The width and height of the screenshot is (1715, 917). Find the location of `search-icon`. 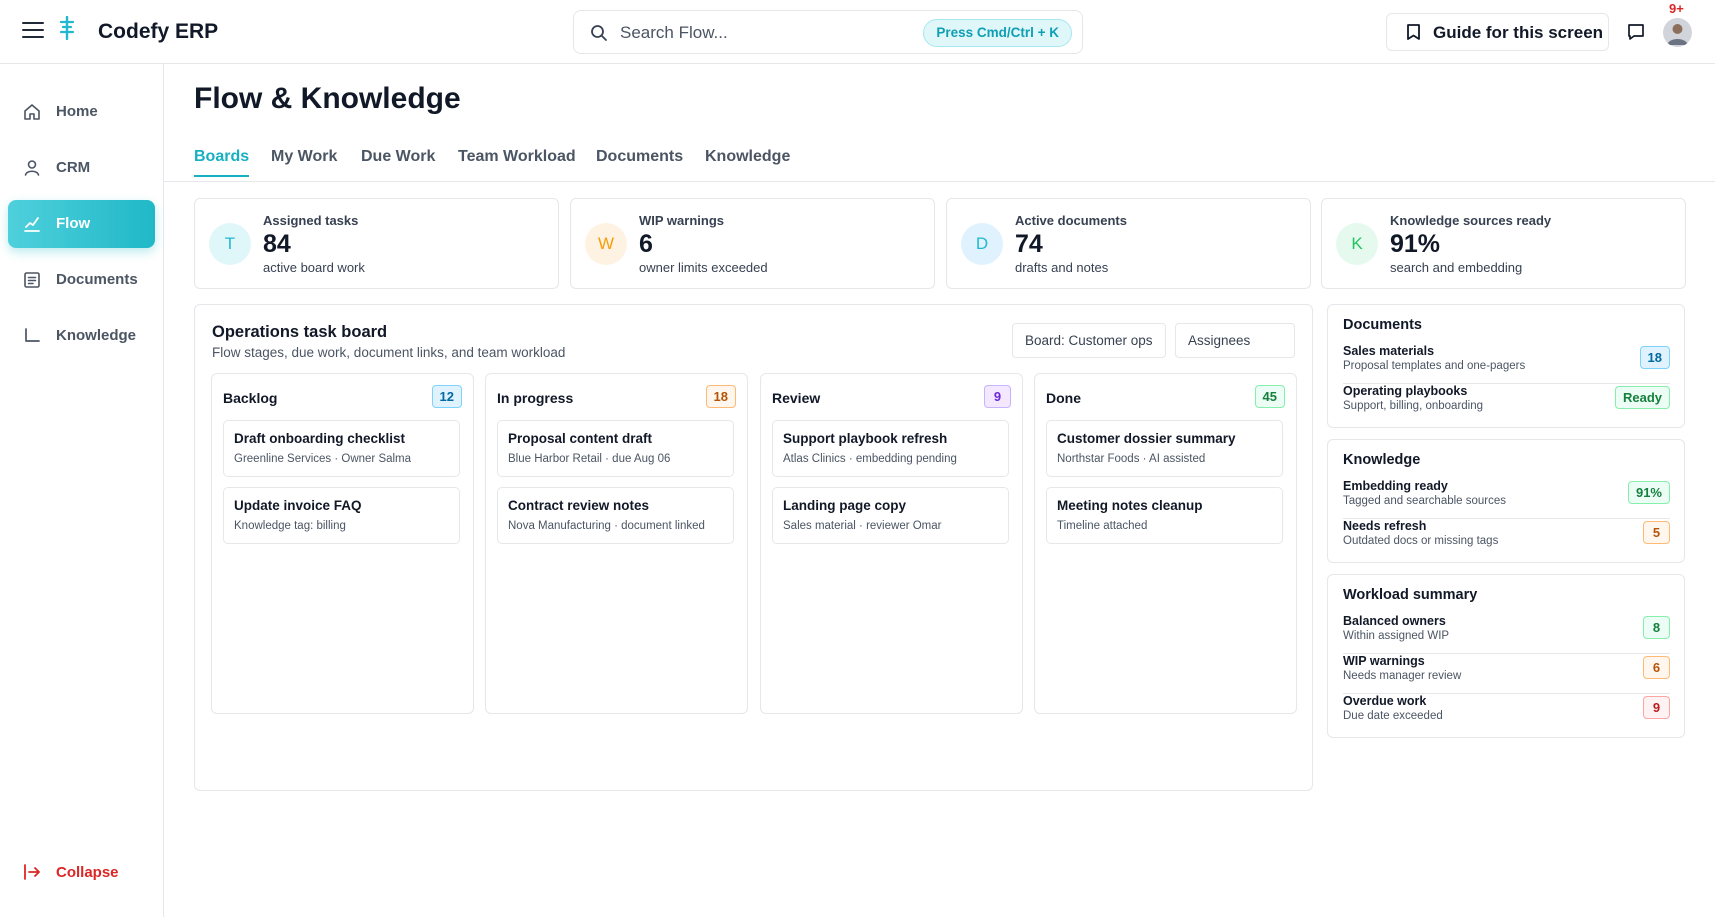

search-icon is located at coordinates (599, 33).